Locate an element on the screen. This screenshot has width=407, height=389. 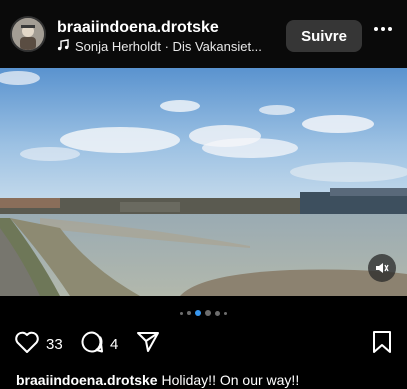
avatar is located at coordinates (28, 34).